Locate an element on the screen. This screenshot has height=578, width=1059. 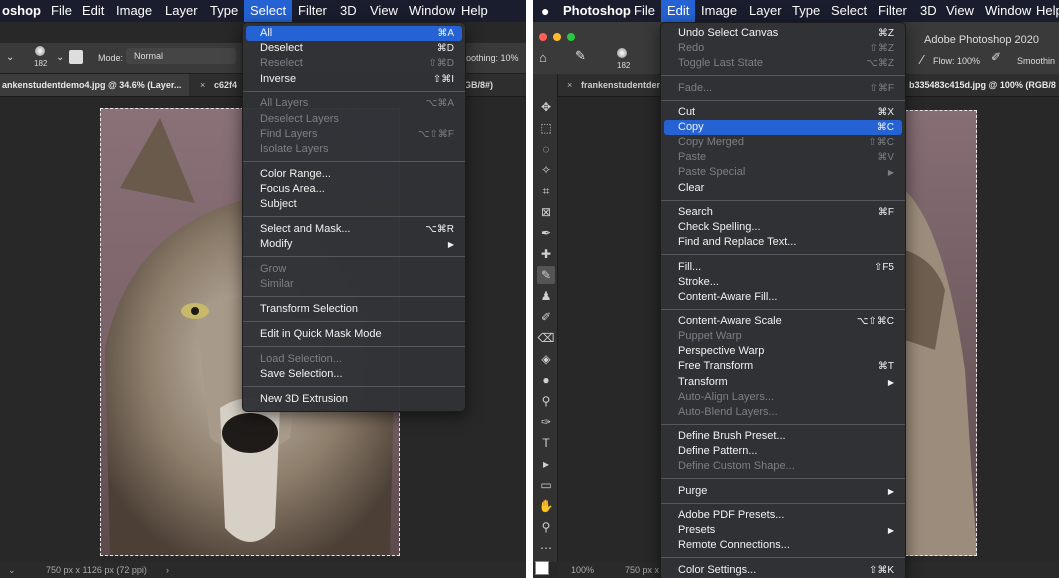
clone-stamp-tool-icon: ♟ is located at coordinates (546, 296).